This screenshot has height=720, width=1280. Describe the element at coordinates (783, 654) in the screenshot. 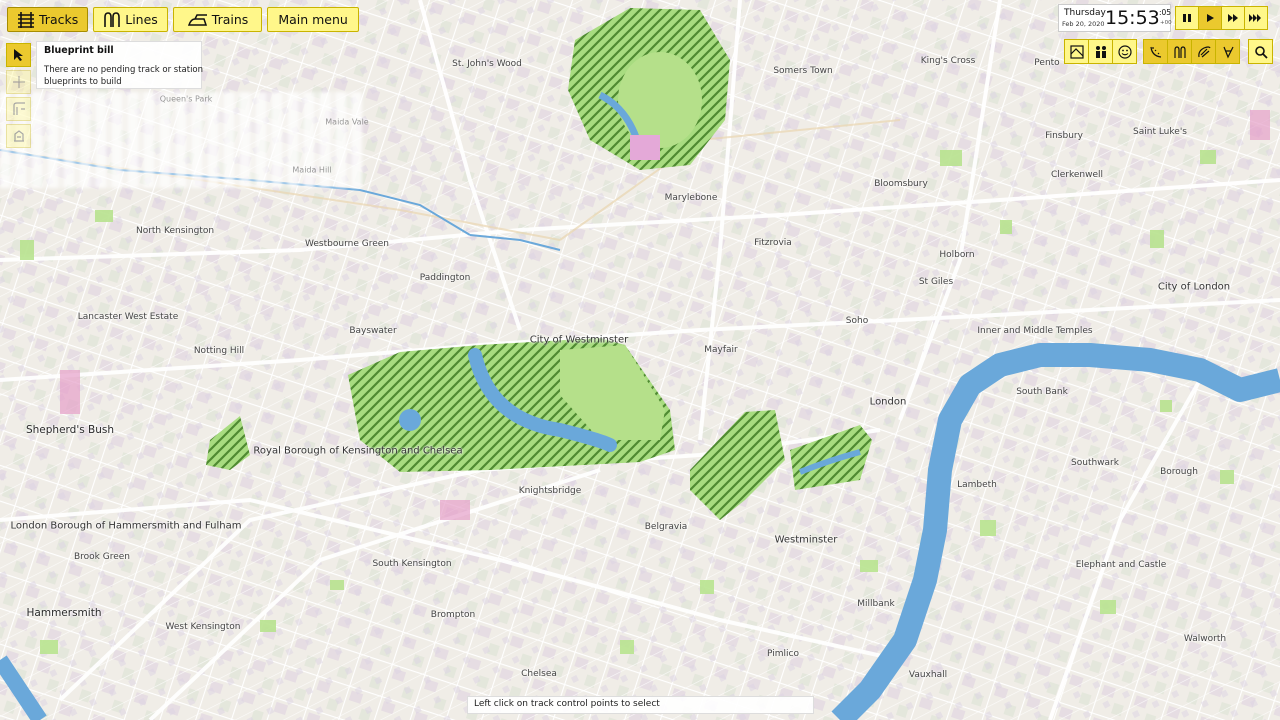

I see `map-label: Pimlico` at that location.